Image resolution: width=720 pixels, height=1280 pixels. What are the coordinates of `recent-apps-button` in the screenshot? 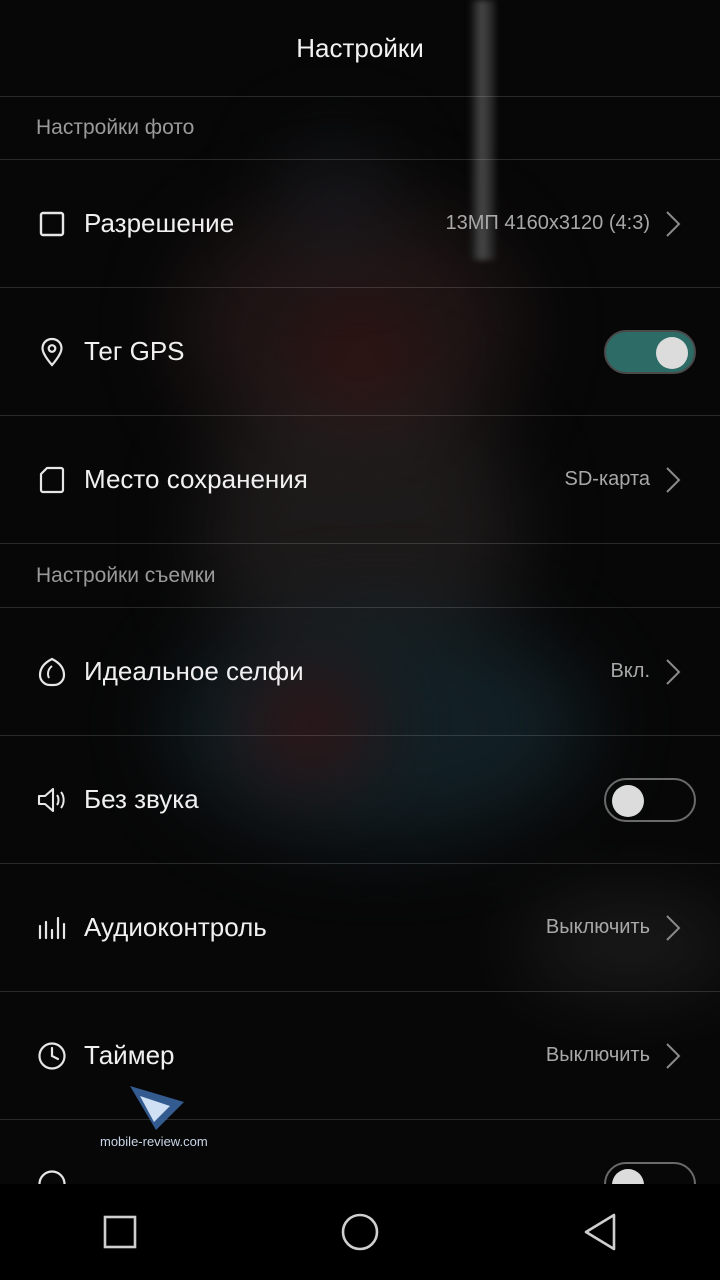 It's located at (120, 1232).